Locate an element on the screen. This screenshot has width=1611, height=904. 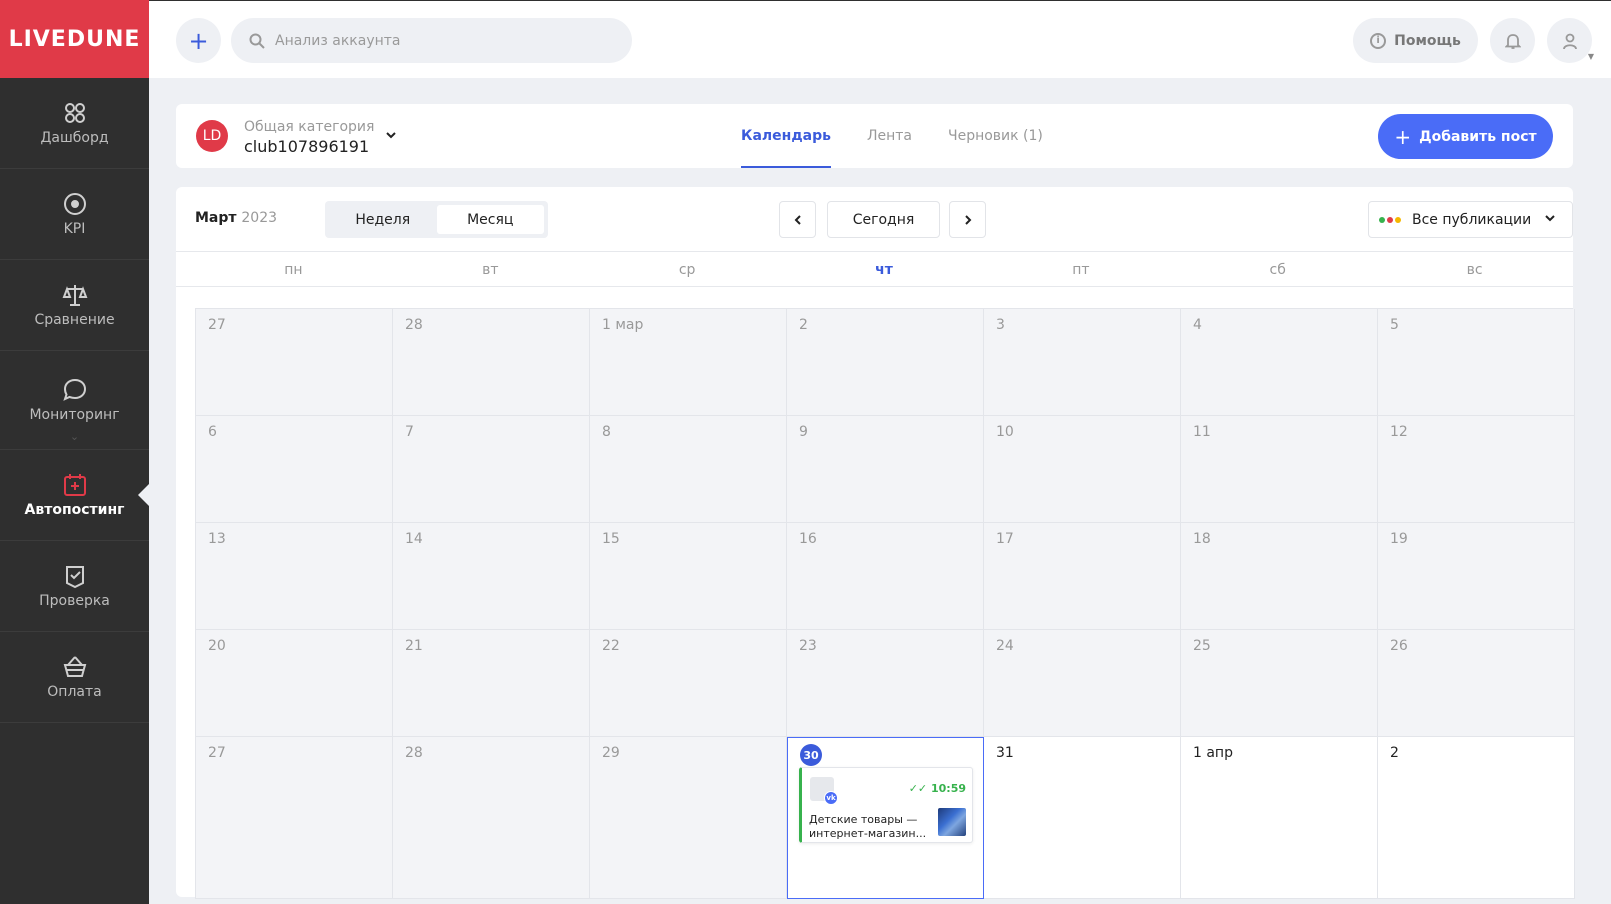
day-number: 16 is located at coordinates (808, 539).